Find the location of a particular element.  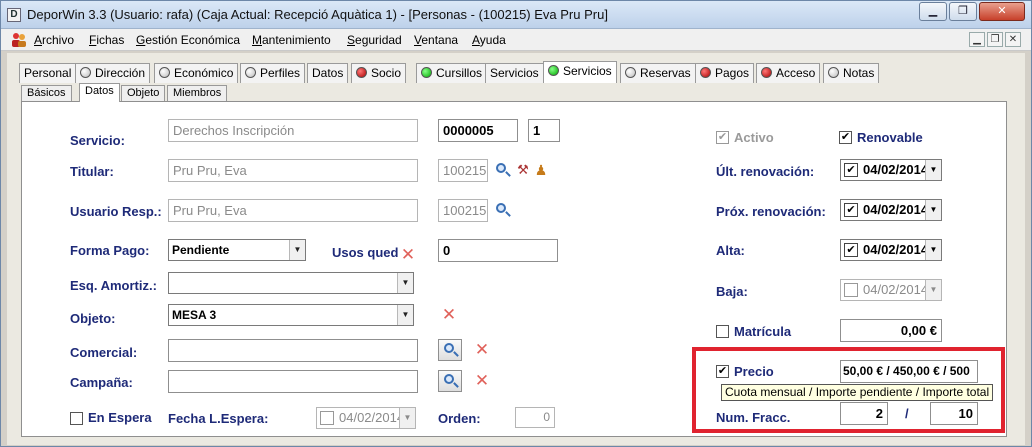

tab-economico: Económico is located at coordinates (196, 73).